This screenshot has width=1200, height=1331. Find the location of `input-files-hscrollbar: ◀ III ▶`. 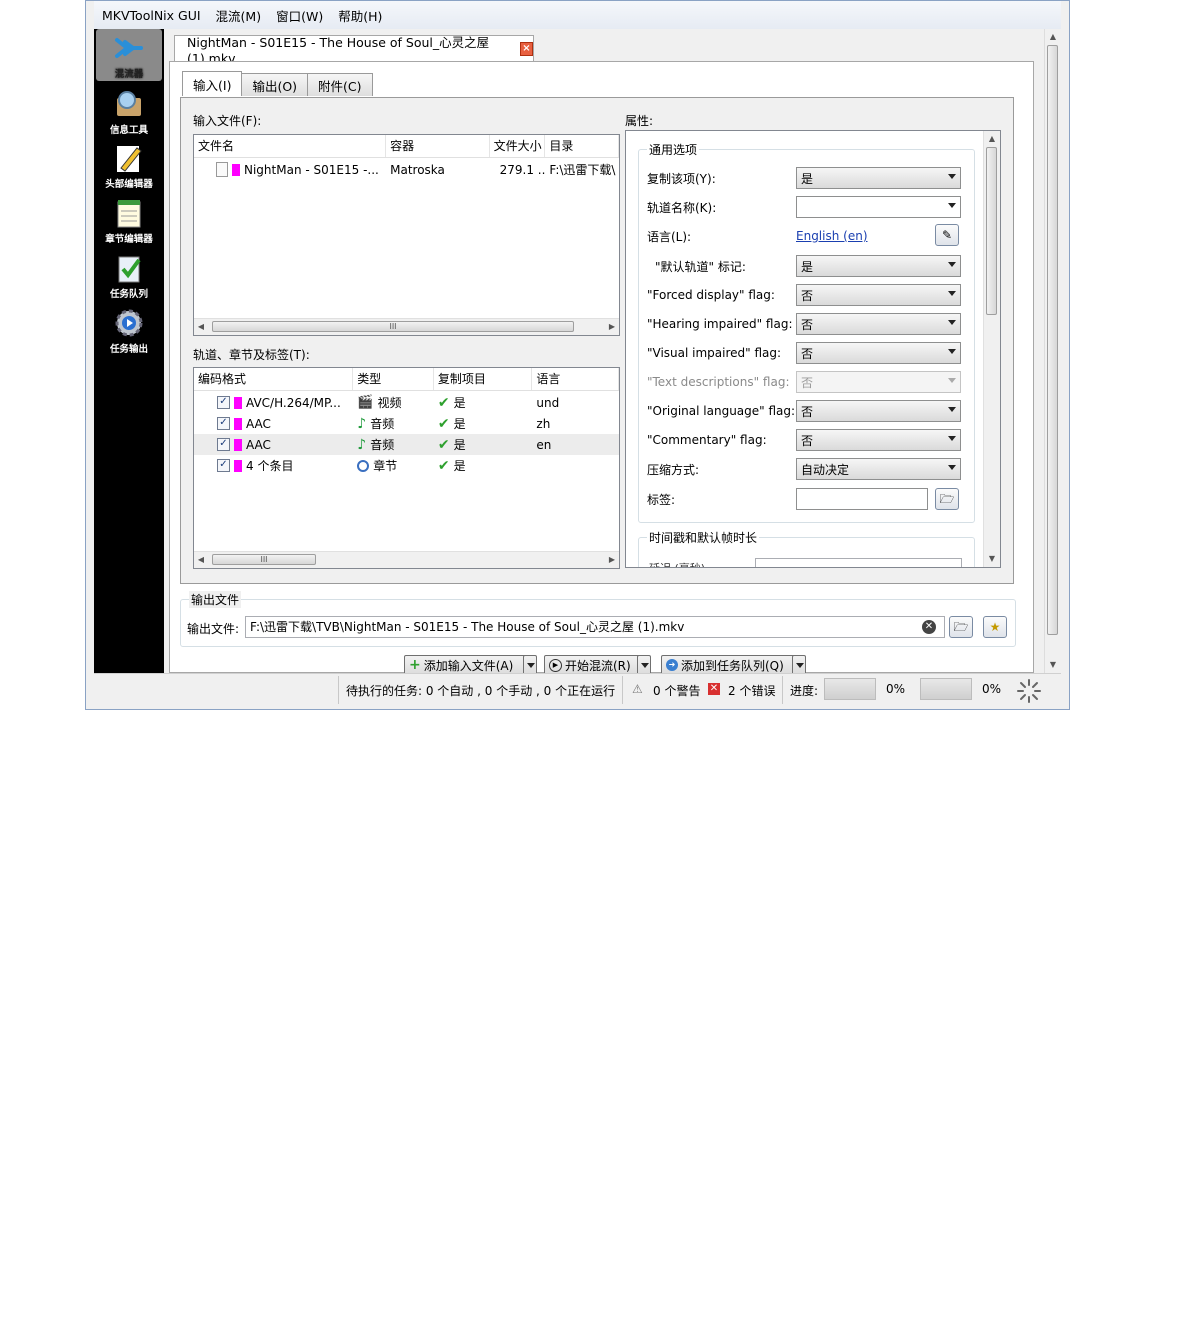

input-files-hscrollbar: ◀ III ▶ is located at coordinates (406, 326).